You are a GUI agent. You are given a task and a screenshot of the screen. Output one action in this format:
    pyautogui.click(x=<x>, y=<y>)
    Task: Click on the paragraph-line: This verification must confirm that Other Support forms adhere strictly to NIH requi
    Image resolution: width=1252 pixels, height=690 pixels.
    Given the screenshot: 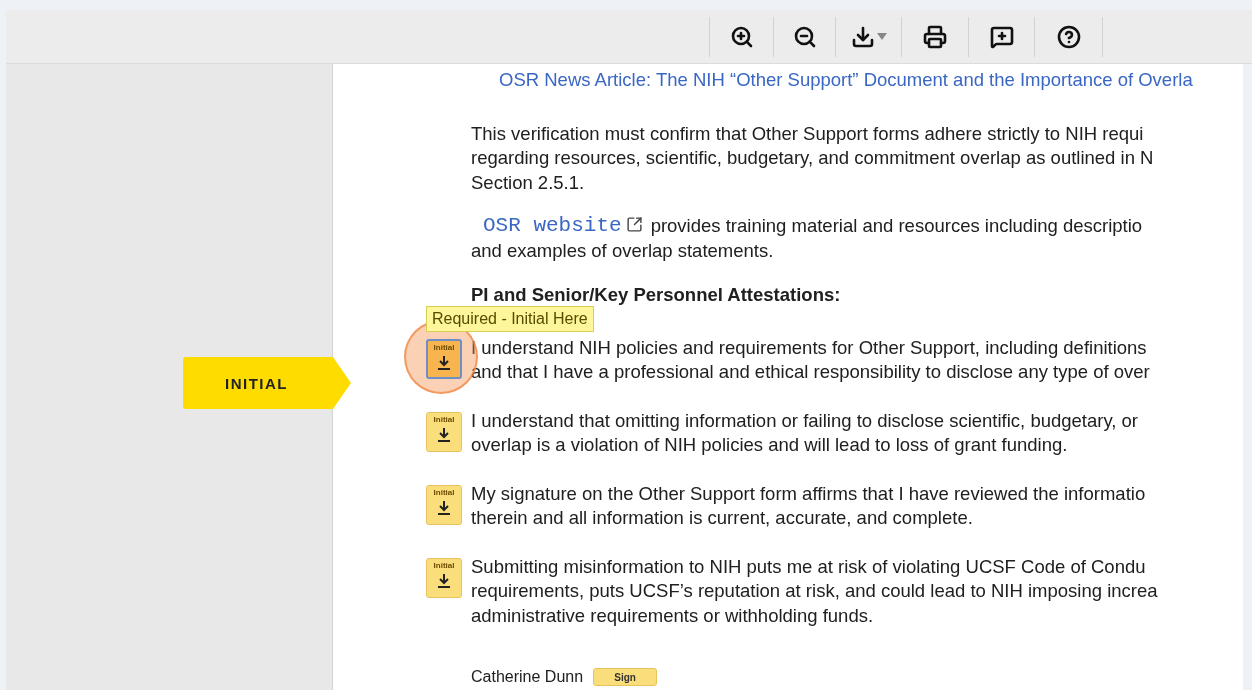 What is the action you would take?
    pyautogui.click(x=808, y=133)
    